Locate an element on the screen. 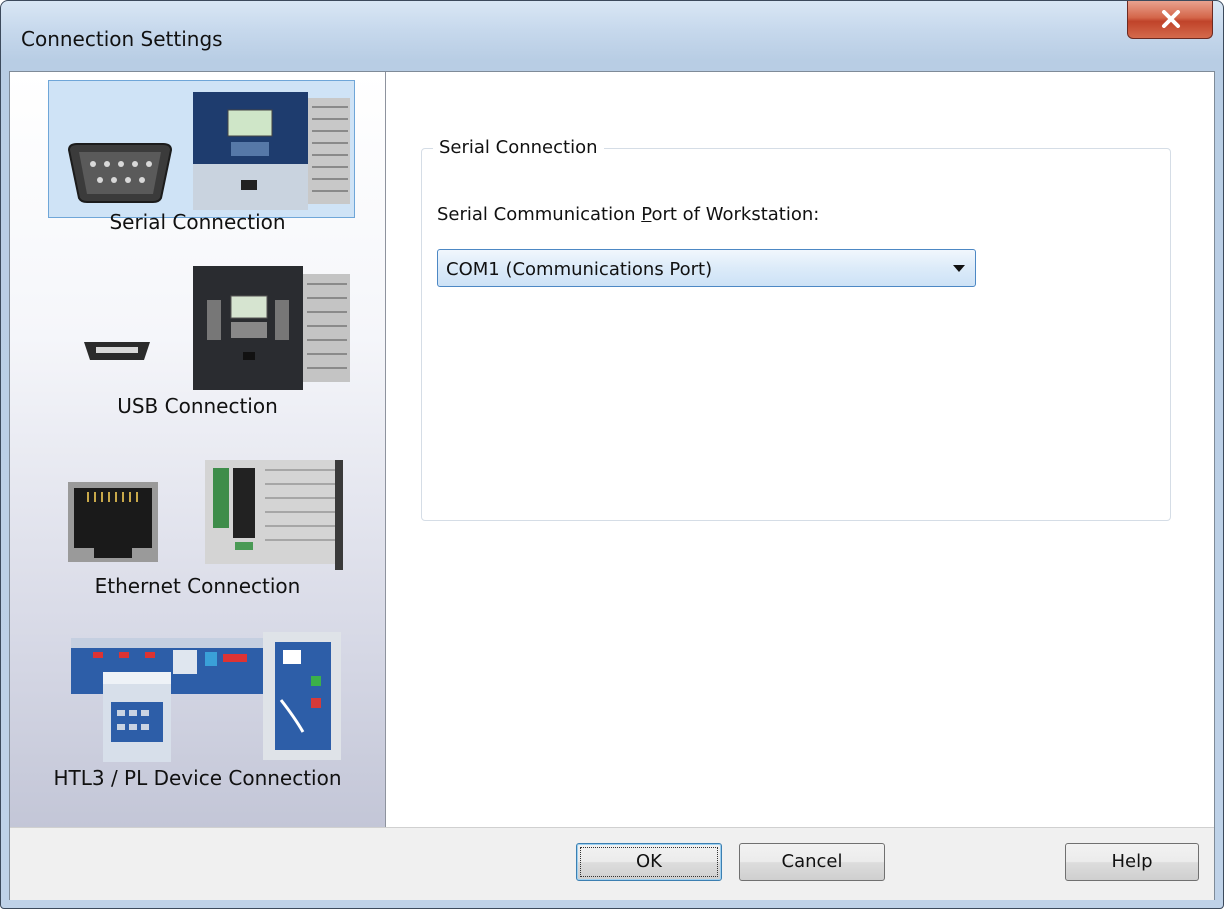  ok-button: OK is located at coordinates (649, 862).